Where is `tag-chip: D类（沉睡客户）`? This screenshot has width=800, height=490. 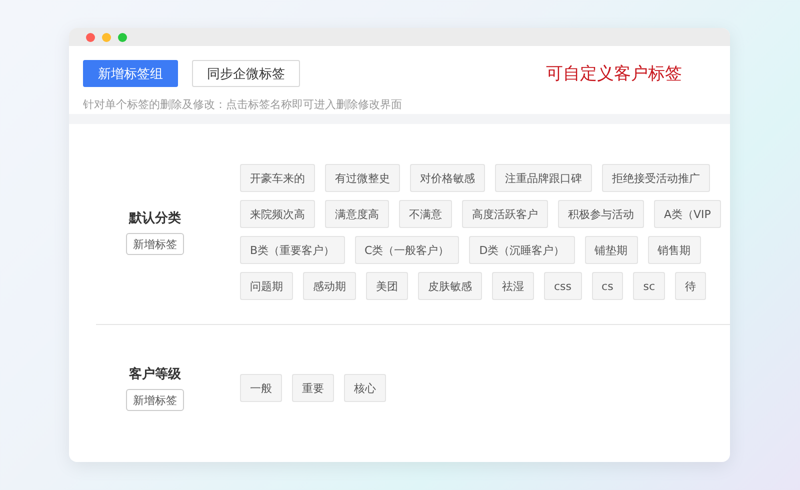 tag-chip: D类（沉睡客户） is located at coordinates (522, 250).